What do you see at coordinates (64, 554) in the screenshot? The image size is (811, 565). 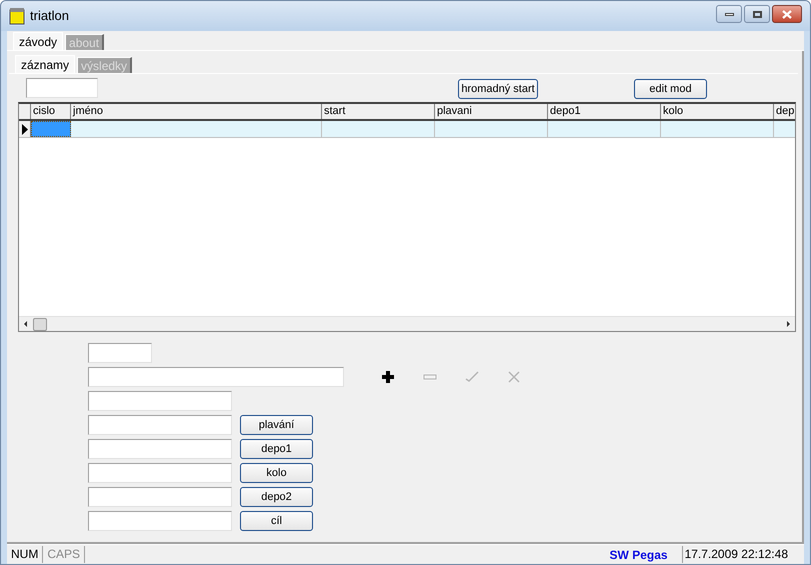 I see `status-panel: CAPS` at bounding box center [64, 554].